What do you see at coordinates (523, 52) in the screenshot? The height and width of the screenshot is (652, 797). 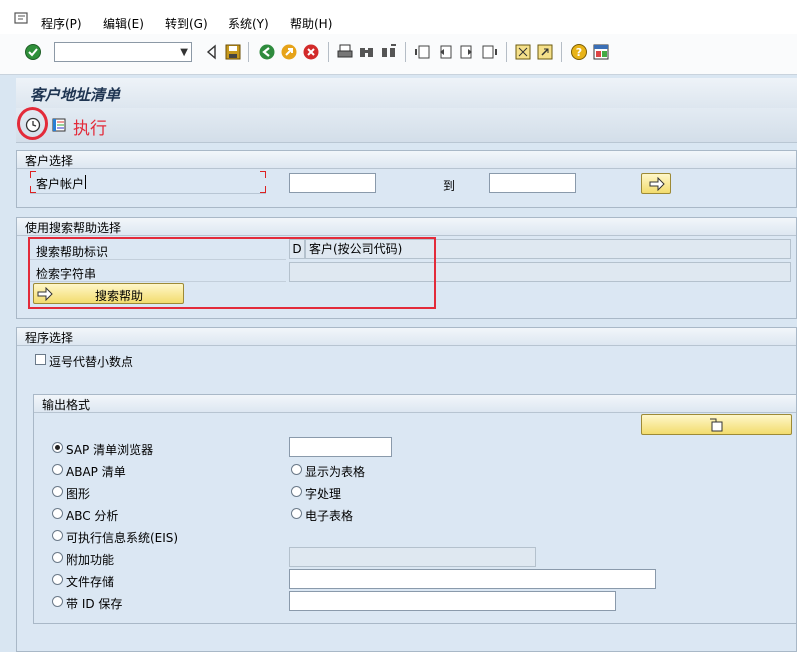 I see `create-session-icon` at bounding box center [523, 52].